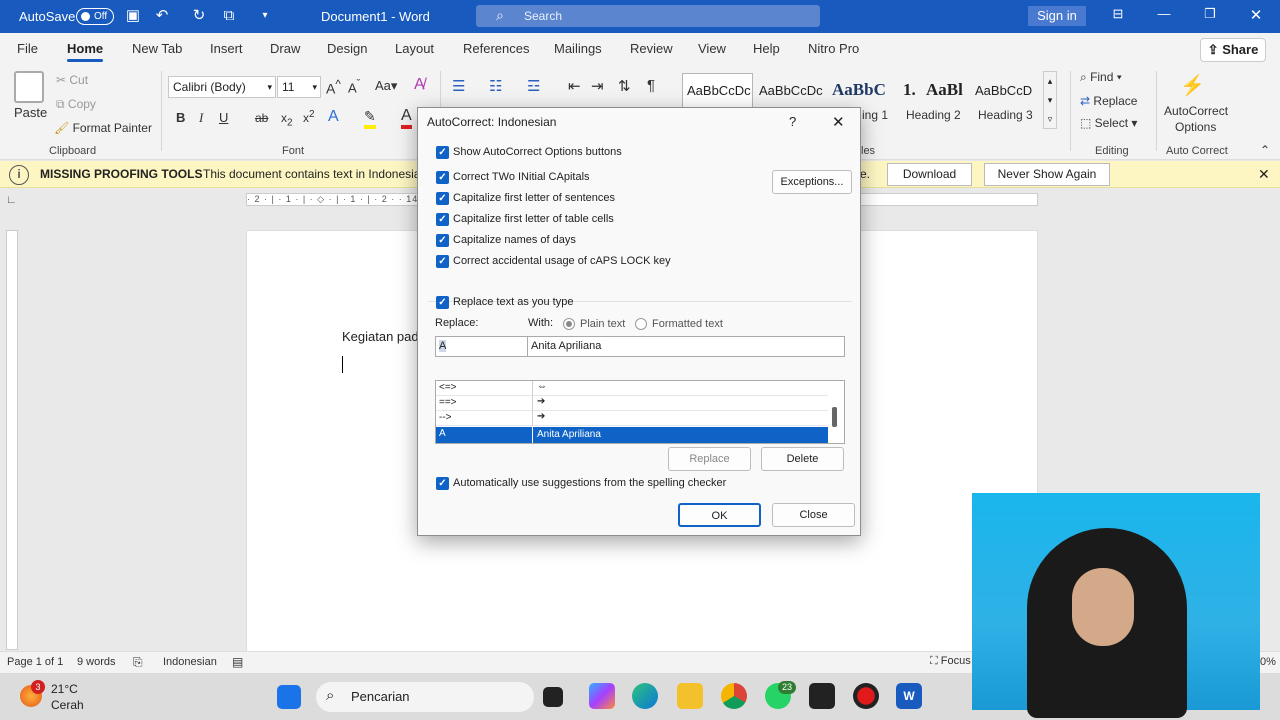 This screenshot has width=1280, height=720. I want to click on radio-formatted-text, so click(641, 324).